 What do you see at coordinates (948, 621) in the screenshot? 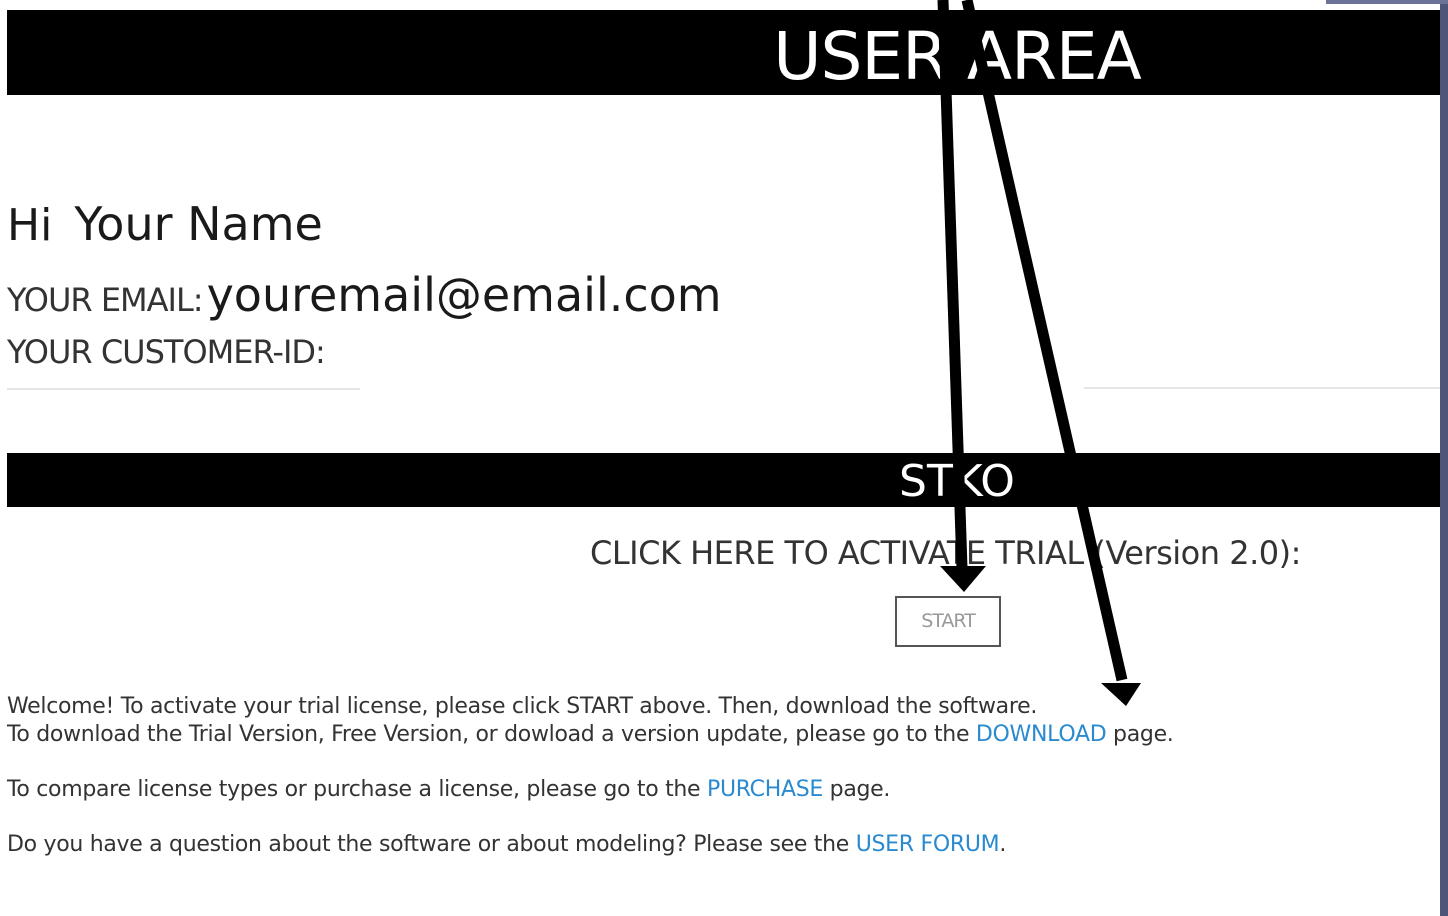
I see `start-button: START` at bounding box center [948, 621].